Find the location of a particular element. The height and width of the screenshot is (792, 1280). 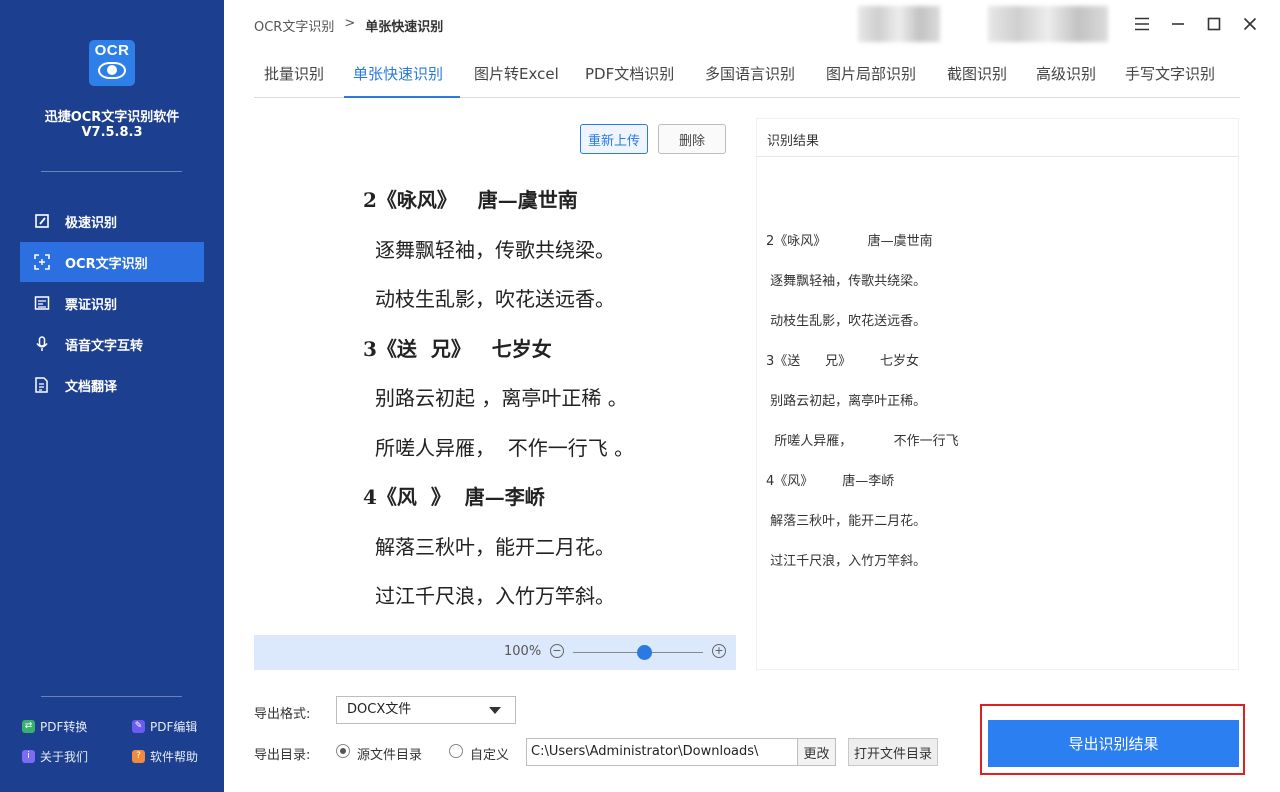

image-text-line: 所嗟人异雁， 不作一行飞 。 is located at coordinates (505, 448).